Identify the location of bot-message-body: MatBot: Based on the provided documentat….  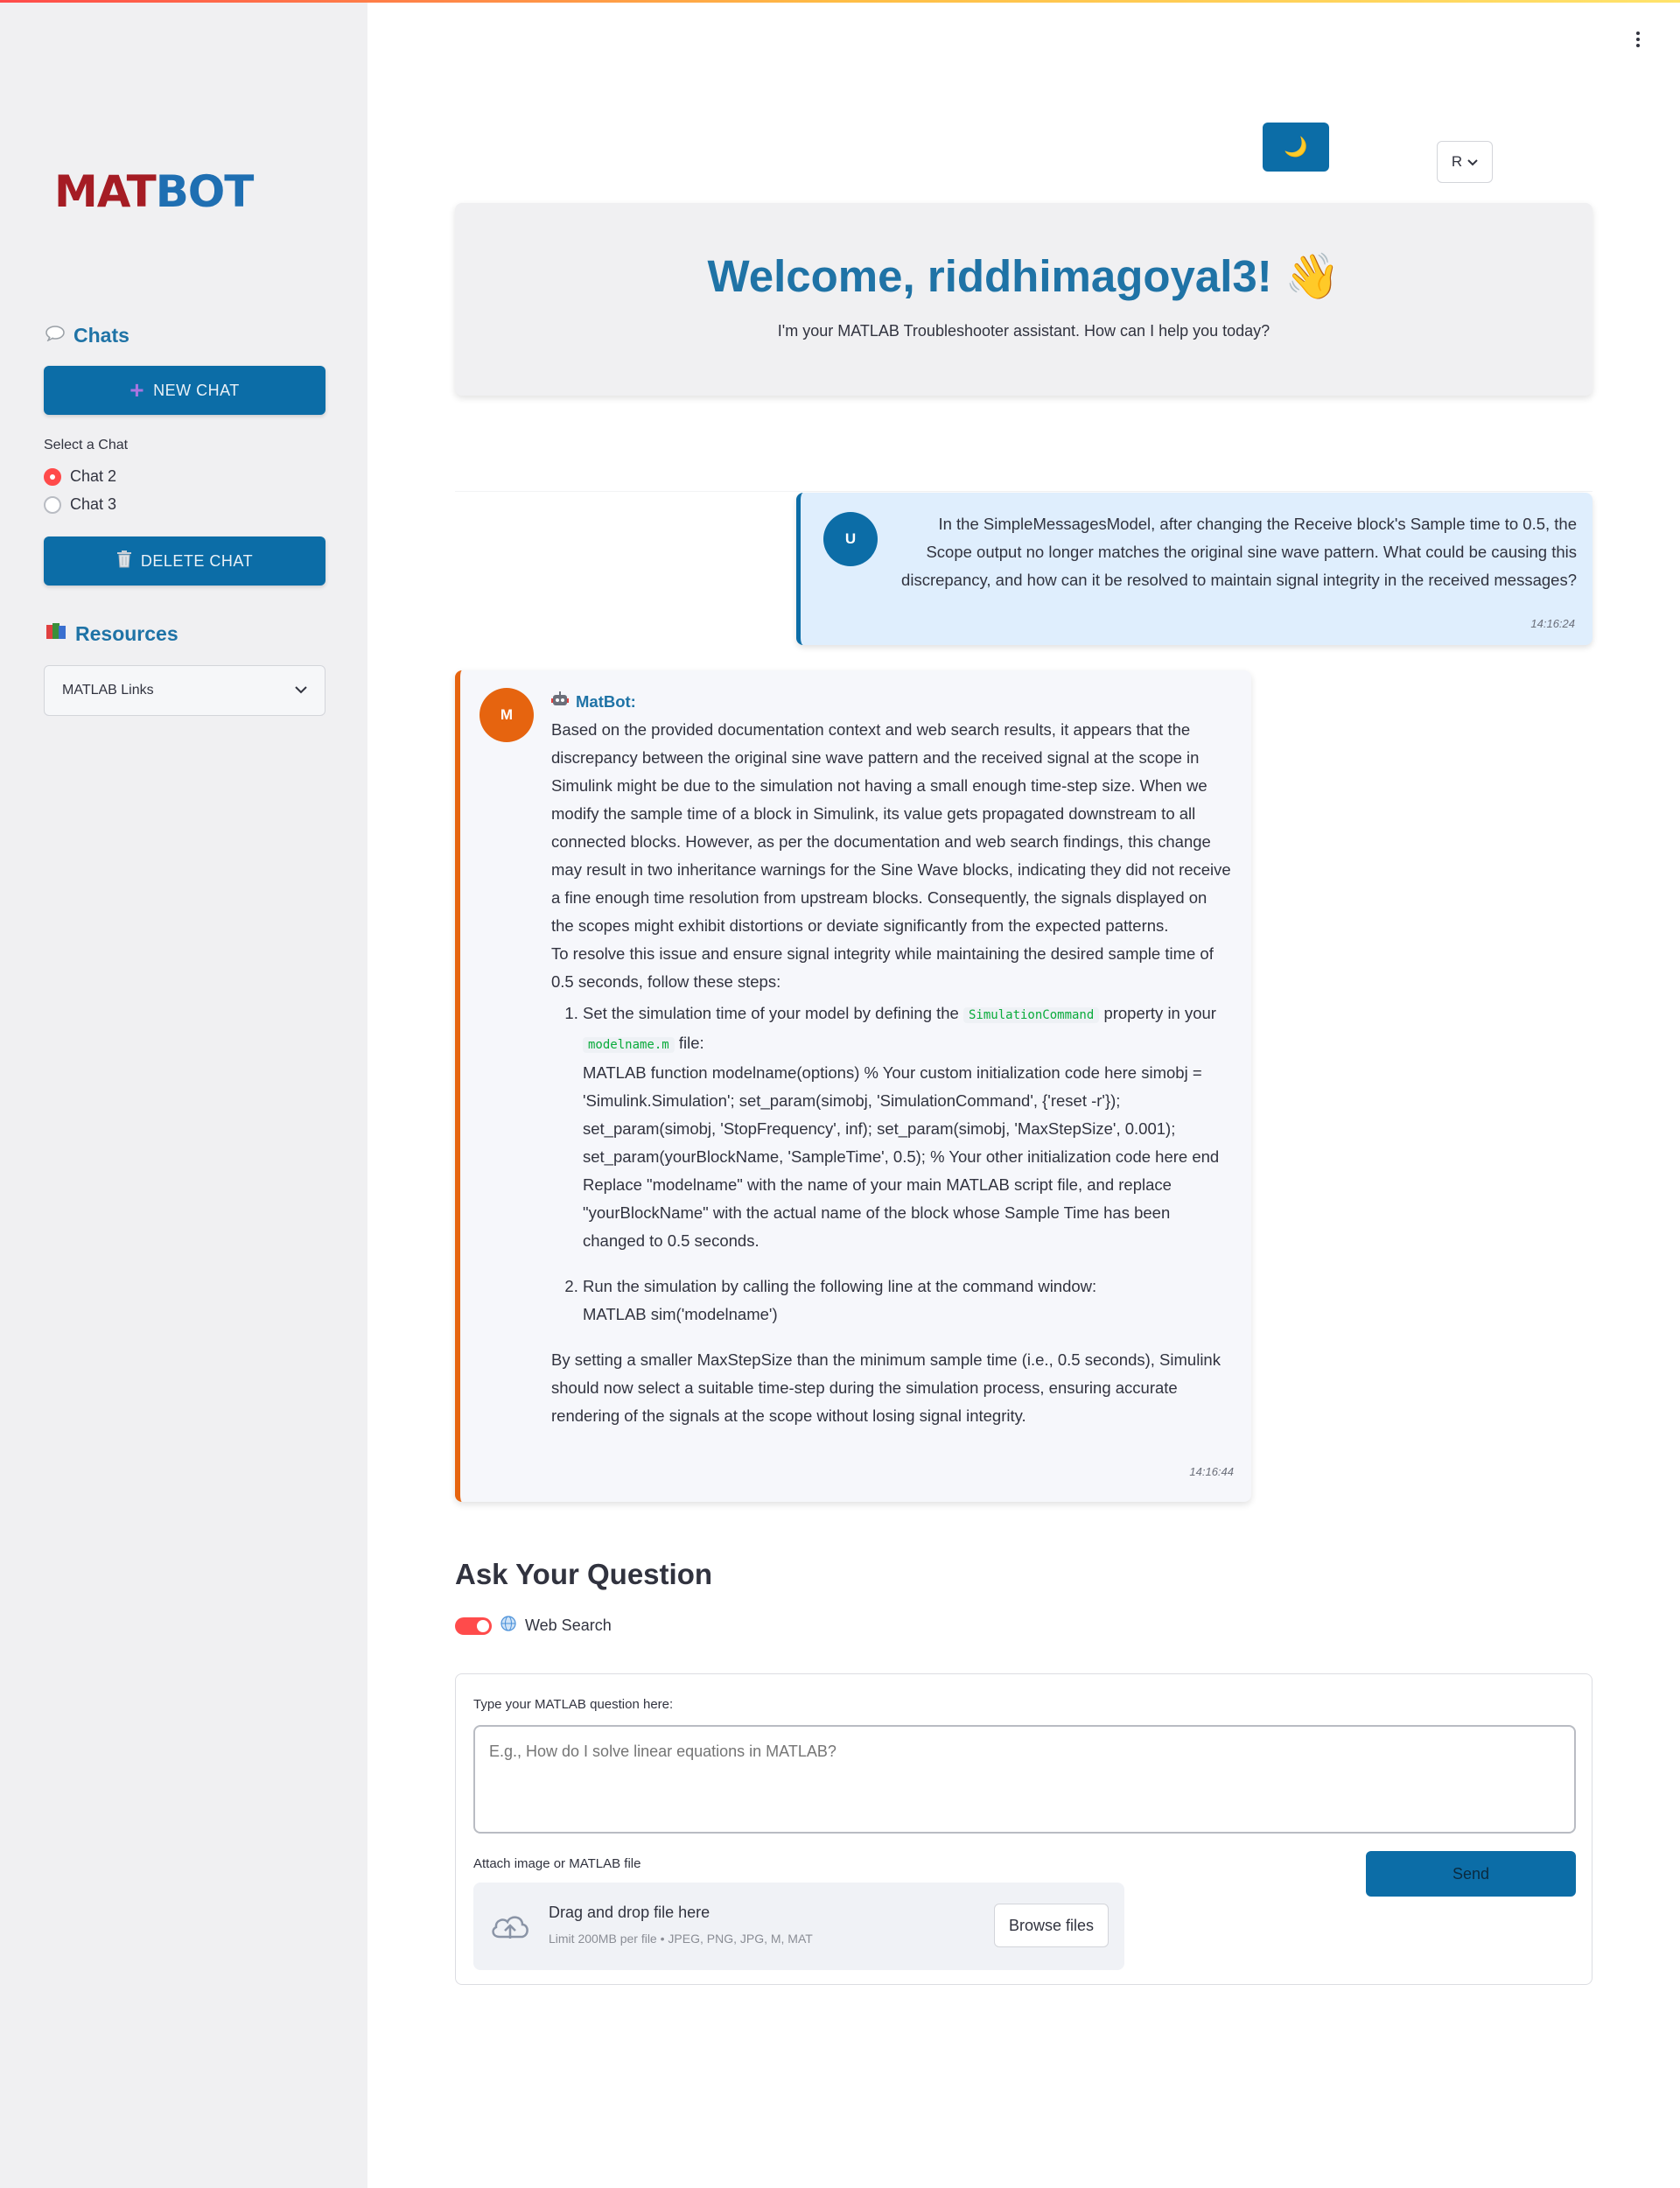
(892, 1060).